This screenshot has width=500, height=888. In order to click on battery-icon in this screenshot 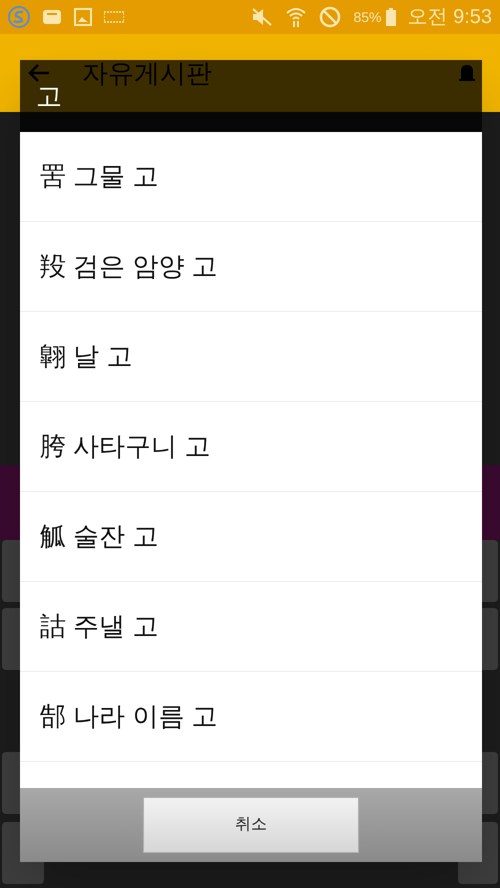, I will do `click(391, 17)`.